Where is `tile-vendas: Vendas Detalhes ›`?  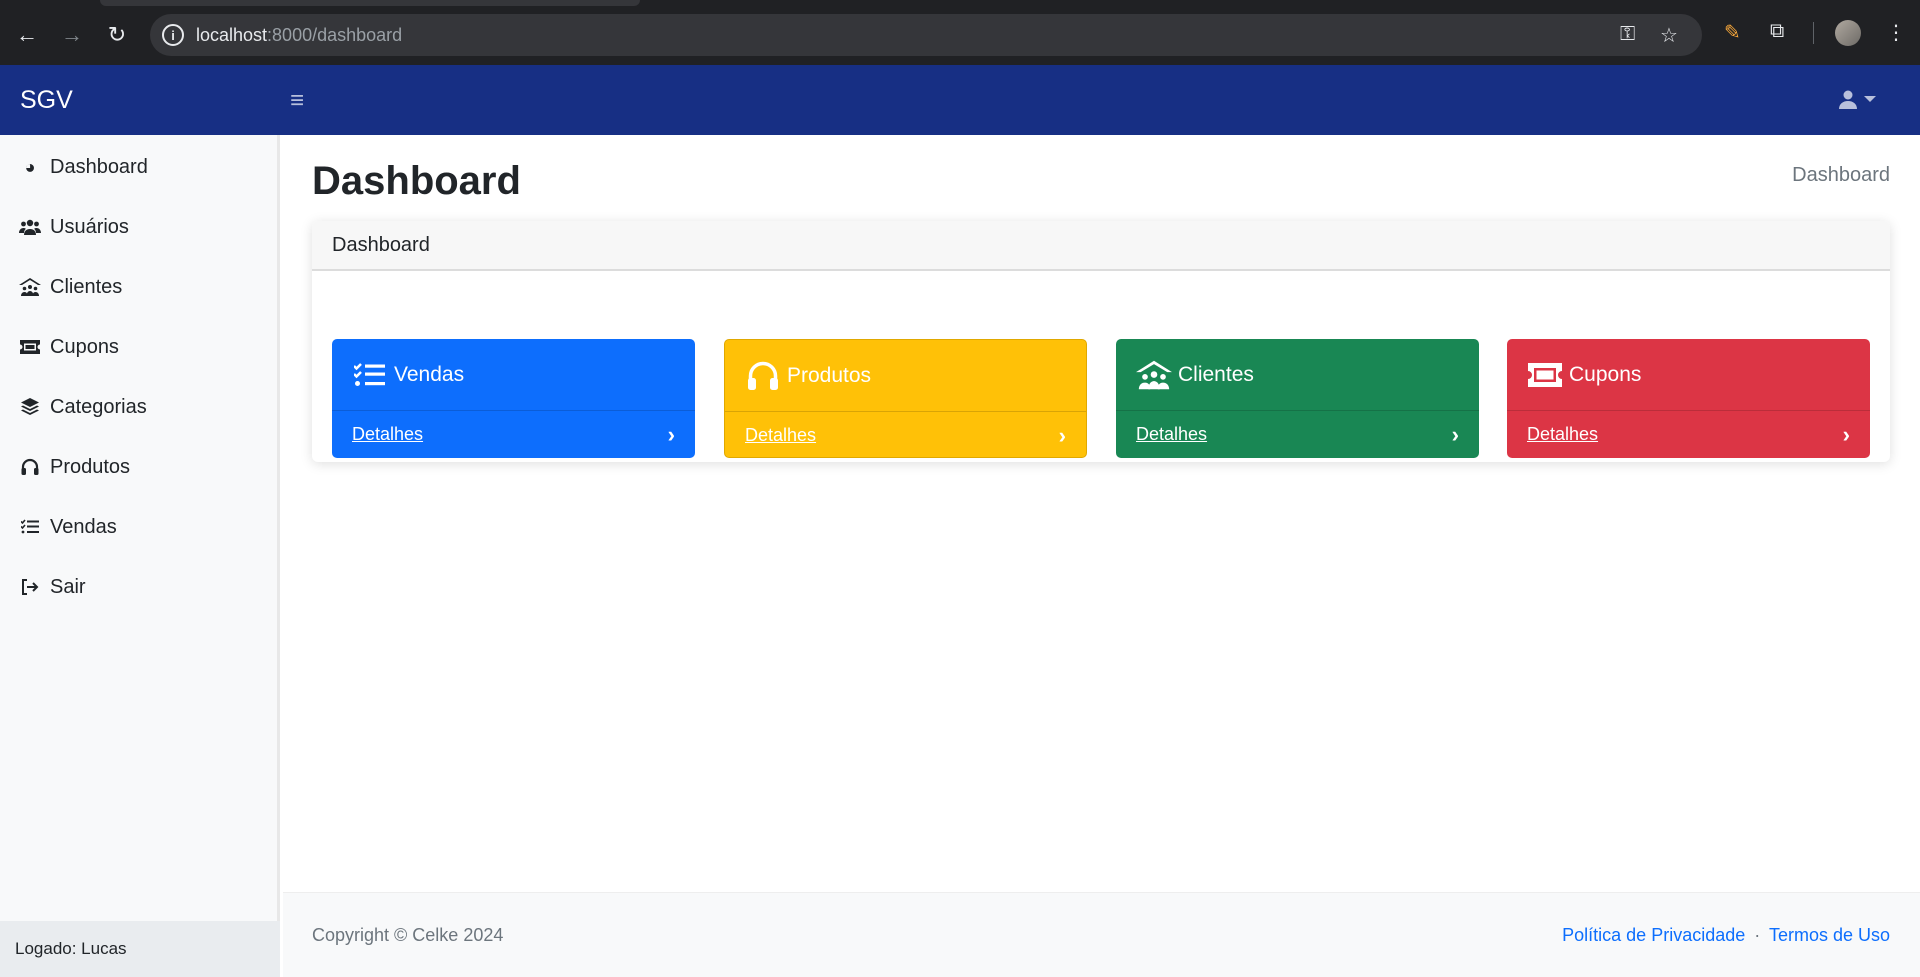
tile-vendas: Vendas Detalhes › is located at coordinates (513, 398).